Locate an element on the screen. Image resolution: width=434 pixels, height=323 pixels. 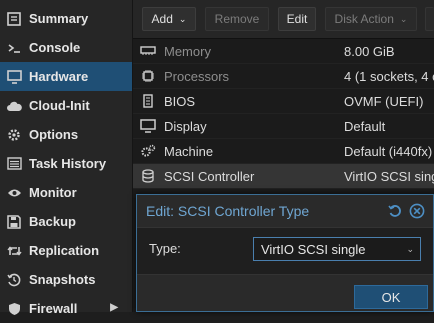
add-button-label: Add is located at coordinates (162, 19).